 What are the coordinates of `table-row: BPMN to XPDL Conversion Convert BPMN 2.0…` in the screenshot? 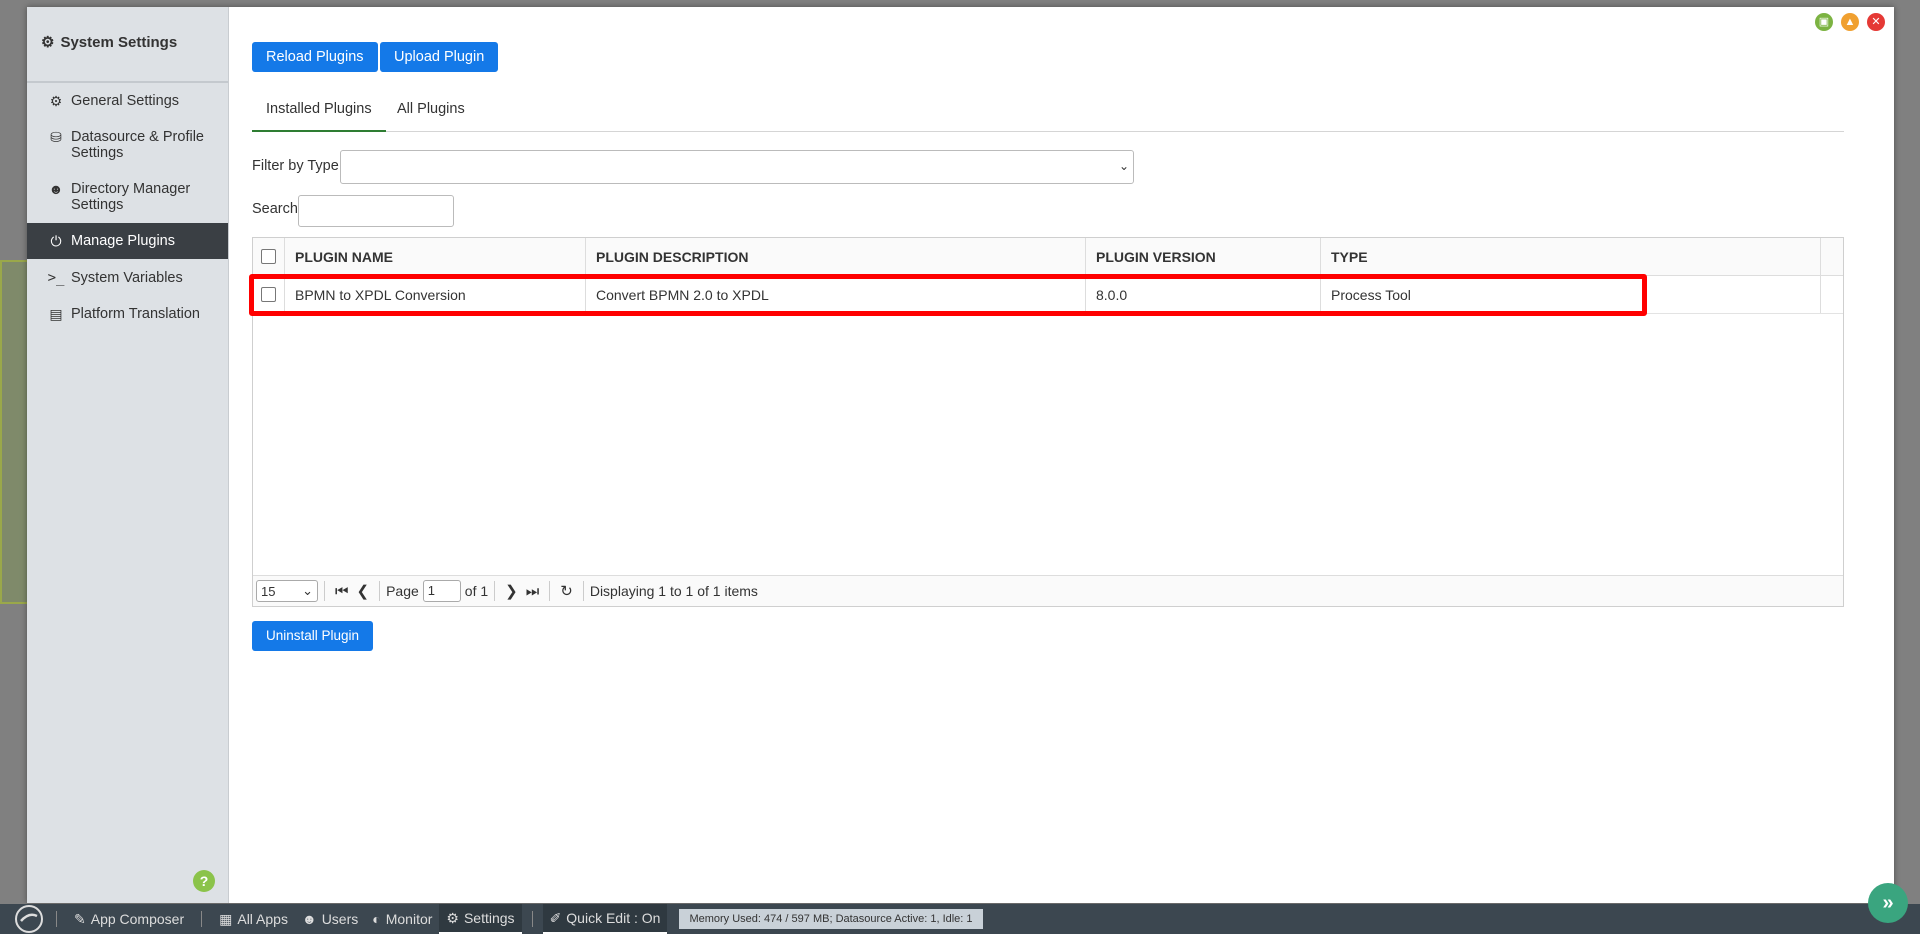 It's located at (1048, 295).